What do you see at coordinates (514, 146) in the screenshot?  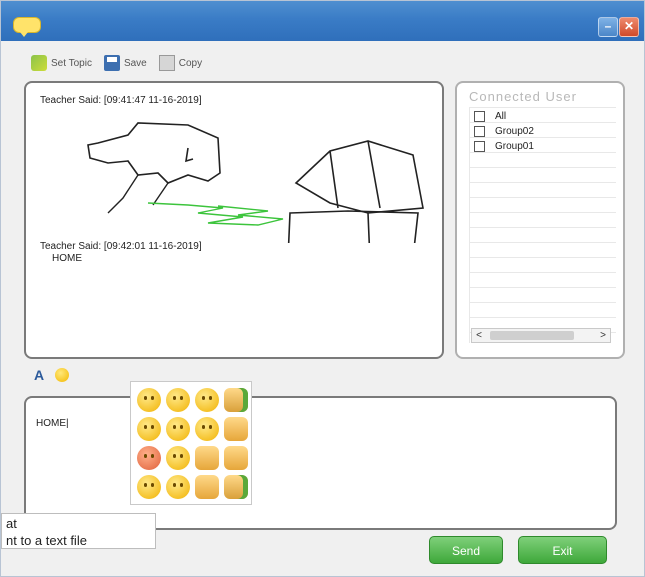 I see `user-item-label: Group01` at bounding box center [514, 146].